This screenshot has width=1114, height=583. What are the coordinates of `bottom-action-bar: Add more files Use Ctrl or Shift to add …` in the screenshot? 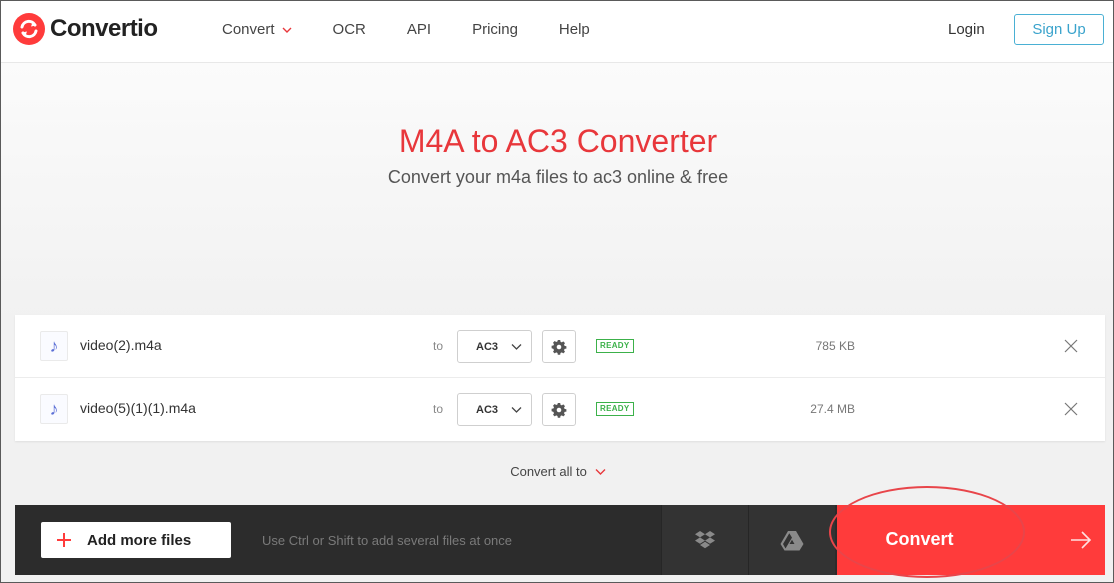 It's located at (560, 540).